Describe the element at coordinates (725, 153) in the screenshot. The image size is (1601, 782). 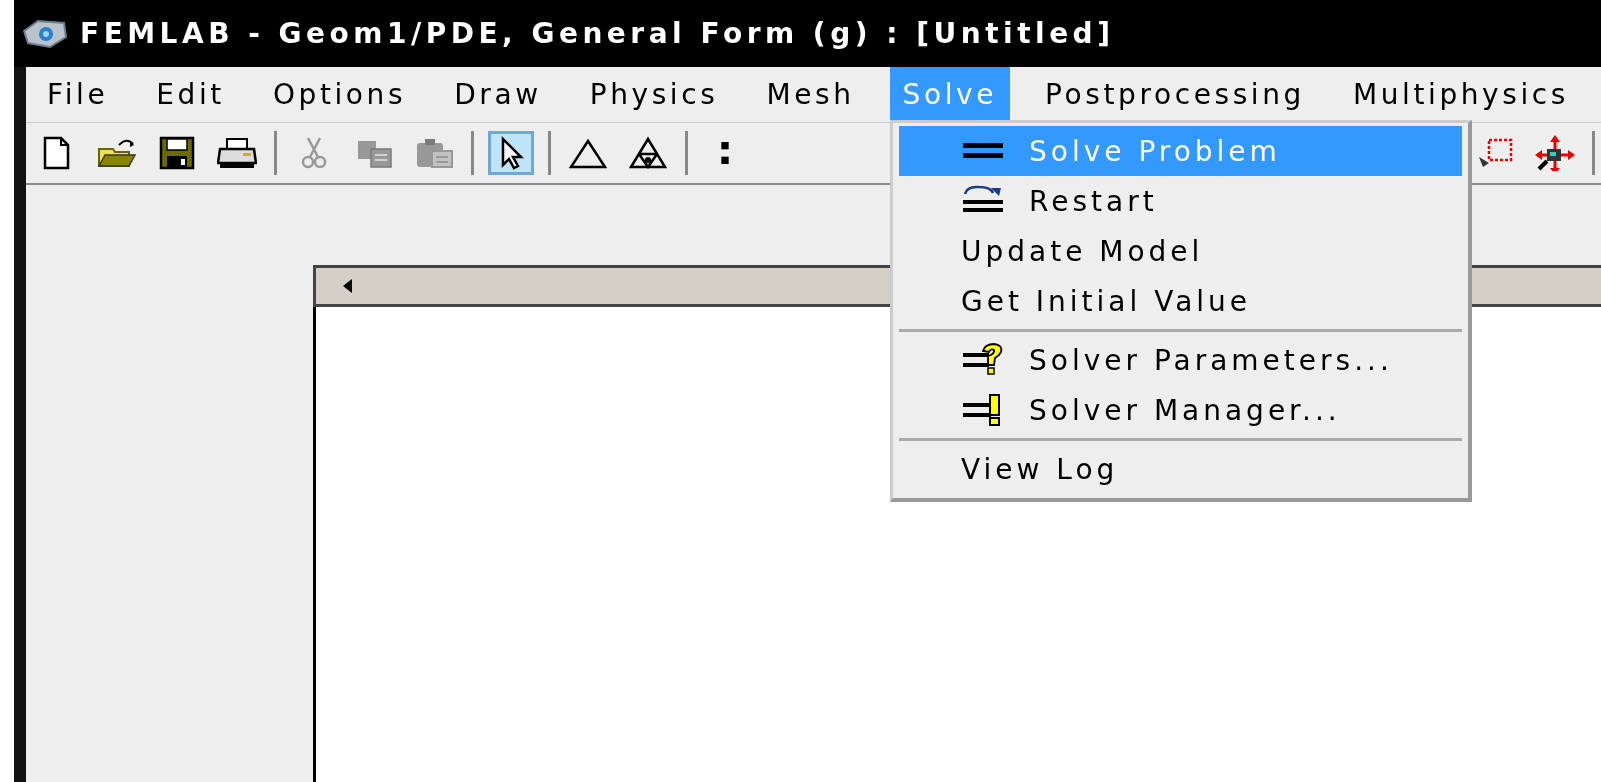
I see `colon-icon` at that location.